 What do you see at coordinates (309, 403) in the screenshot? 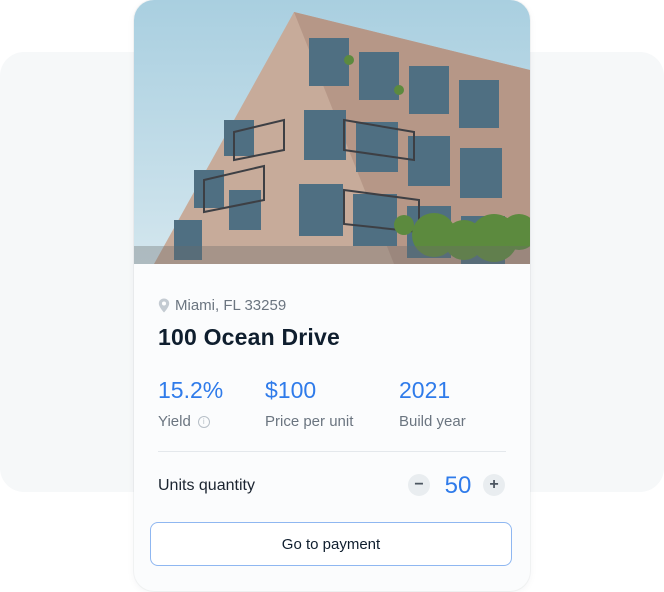
I see `stat-price-per-unit: $100 Price per unit` at bounding box center [309, 403].